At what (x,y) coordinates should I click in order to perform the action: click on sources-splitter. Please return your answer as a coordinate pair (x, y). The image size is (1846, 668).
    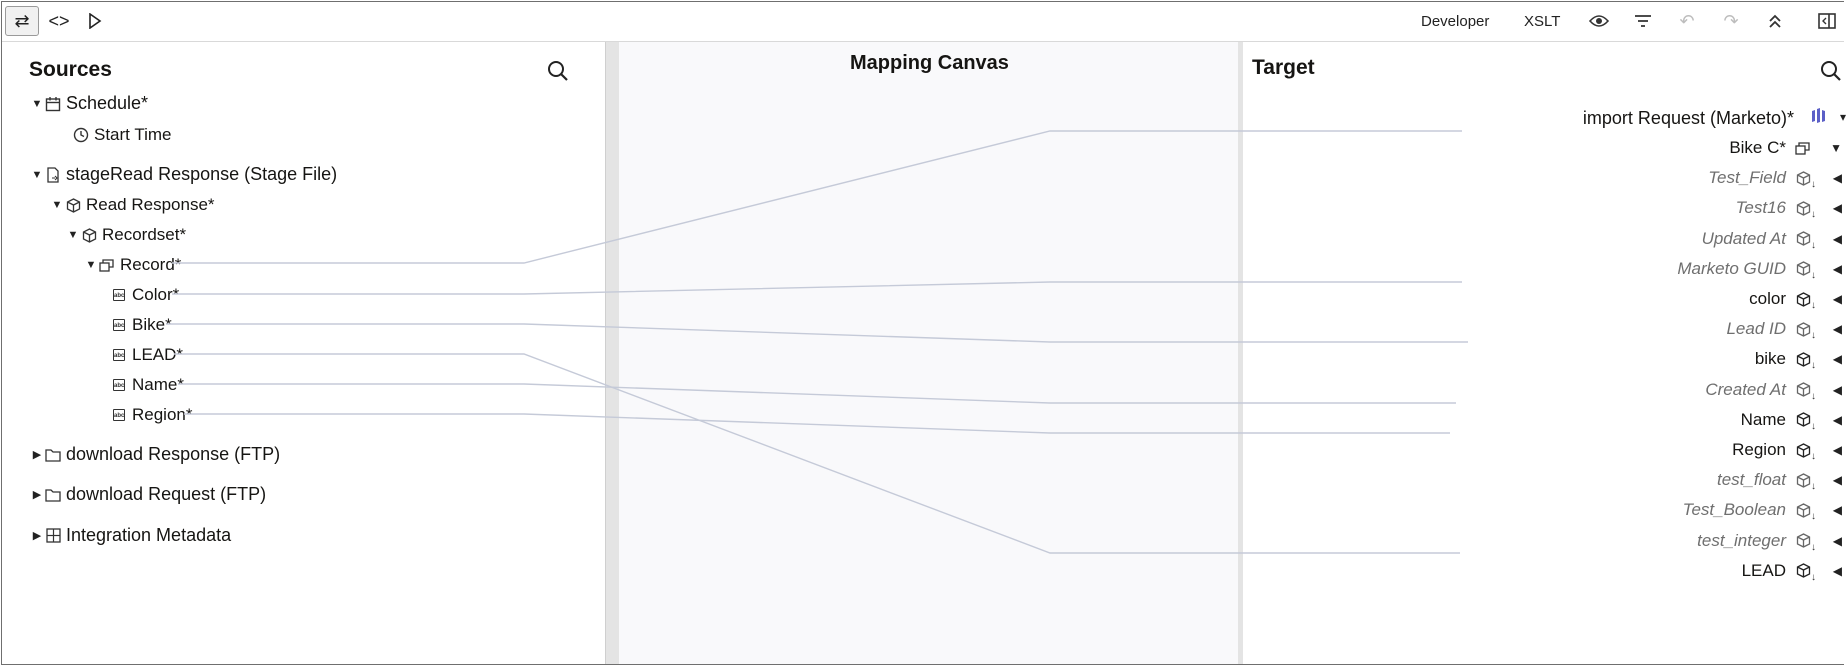
    Looking at the image, I should click on (612, 353).